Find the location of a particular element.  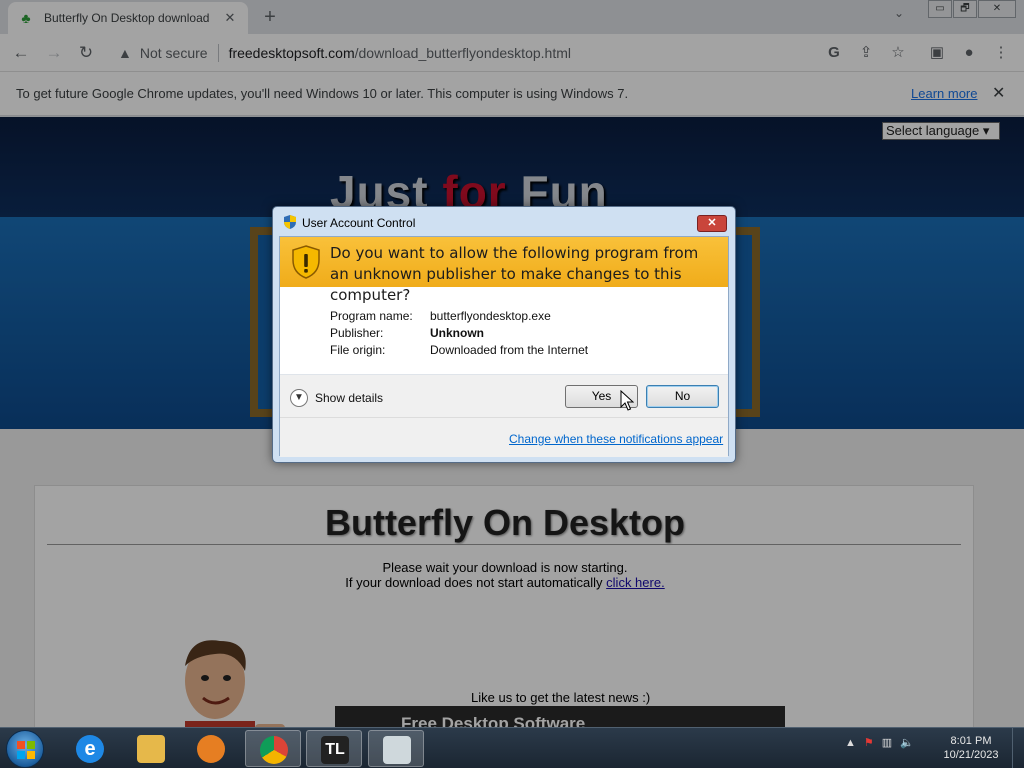

footer-divider is located at coordinates (504, 417).